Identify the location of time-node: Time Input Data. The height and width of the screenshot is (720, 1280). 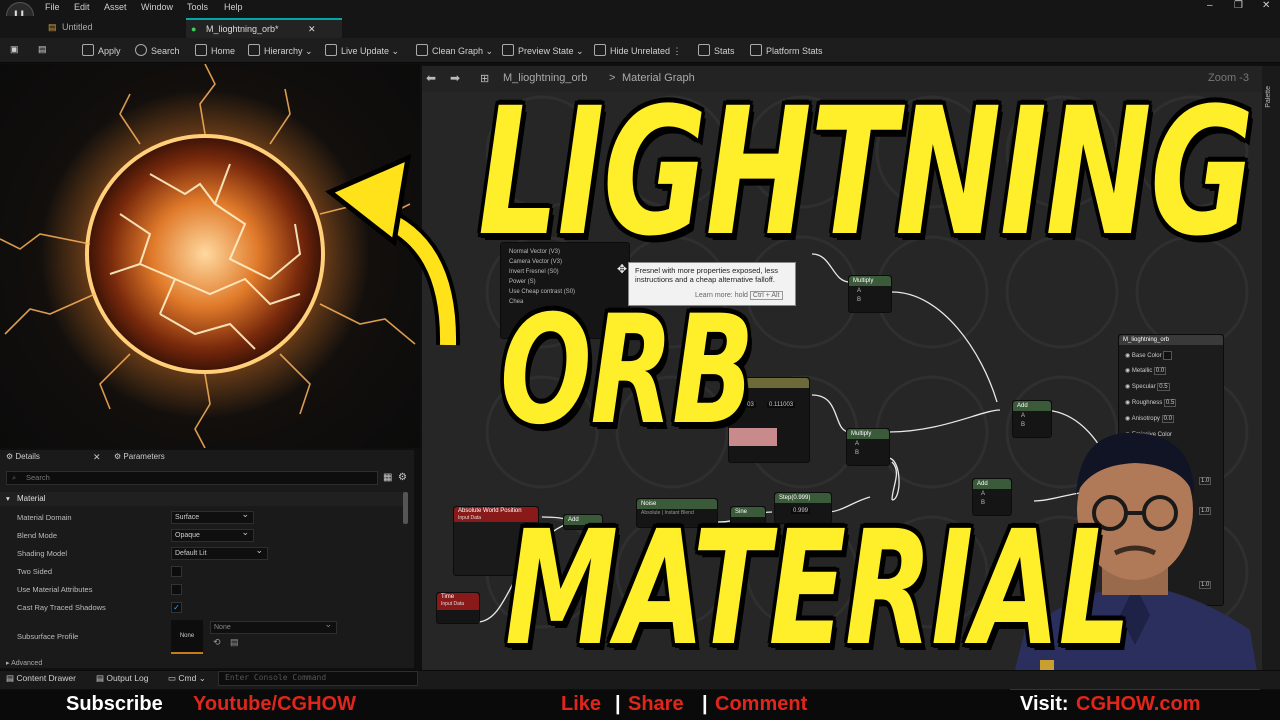
(458, 608).